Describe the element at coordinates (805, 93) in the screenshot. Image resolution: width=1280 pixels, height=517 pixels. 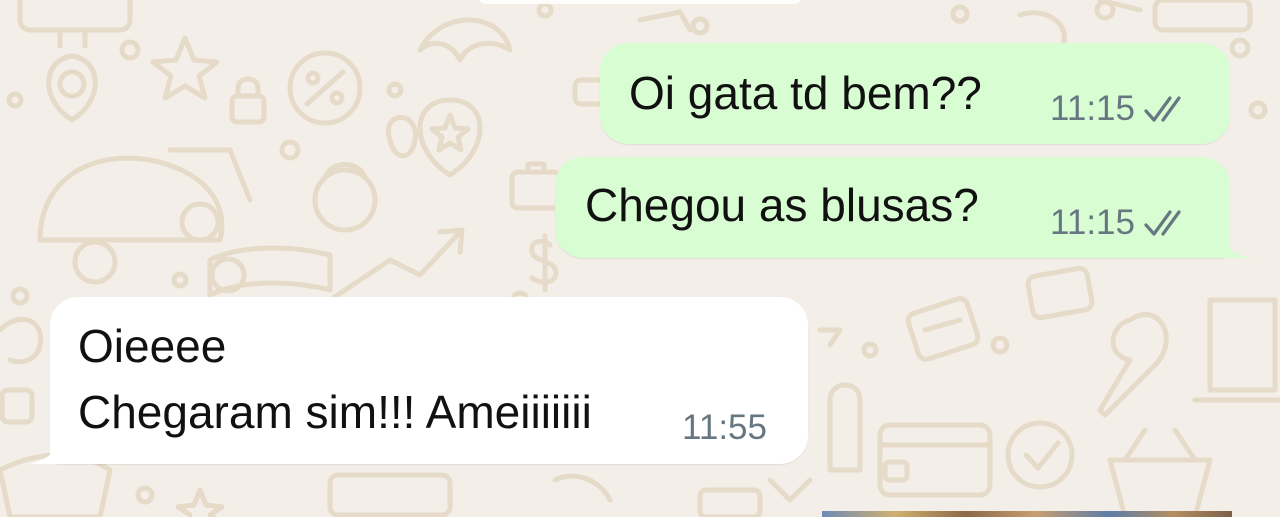
I see `message-text: Oi gata td bem??` at that location.